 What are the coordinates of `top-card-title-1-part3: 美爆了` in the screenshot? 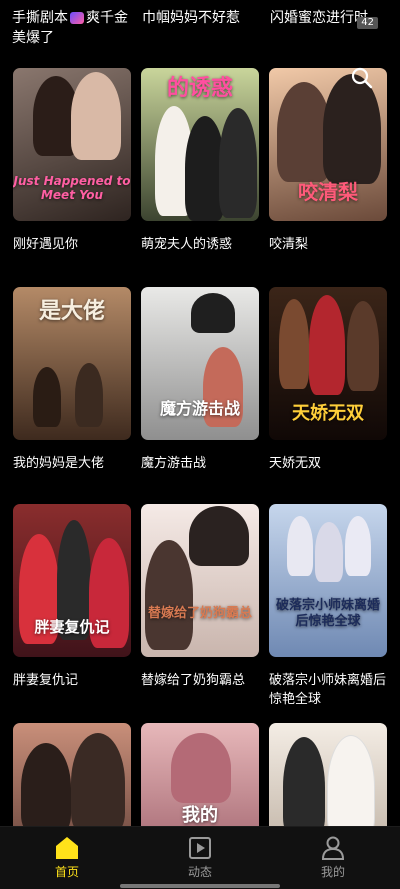 It's located at (33, 38).